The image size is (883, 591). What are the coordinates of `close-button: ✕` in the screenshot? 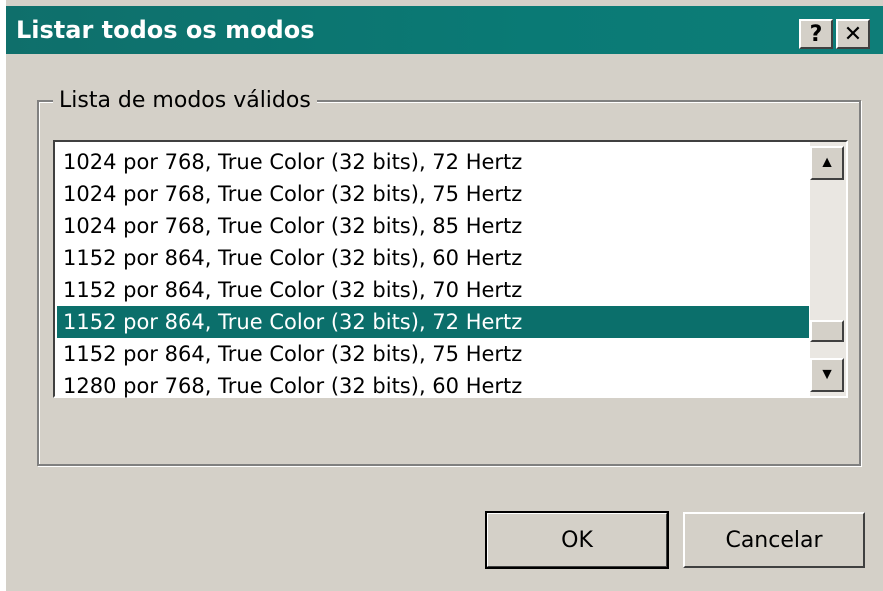 It's located at (853, 34).